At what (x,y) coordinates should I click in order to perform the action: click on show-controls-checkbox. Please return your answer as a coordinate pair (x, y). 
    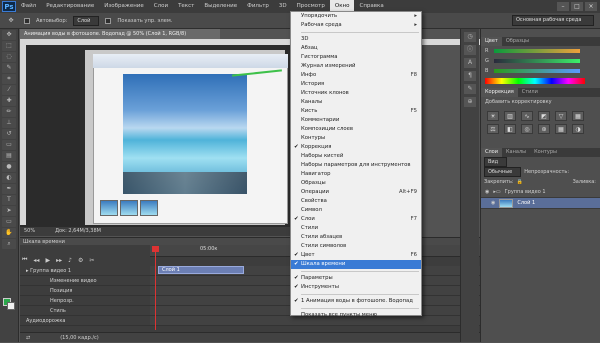
    Looking at the image, I should click on (108, 20).